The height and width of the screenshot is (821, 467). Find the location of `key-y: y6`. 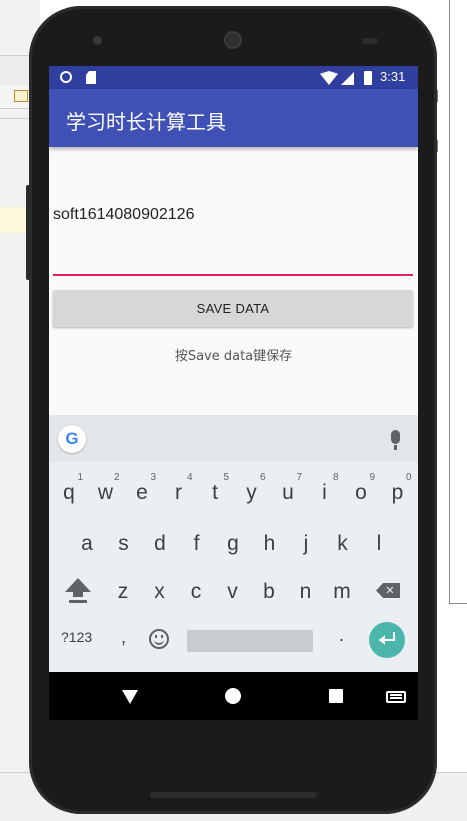

key-y: y6 is located at coordinates (252, 493).